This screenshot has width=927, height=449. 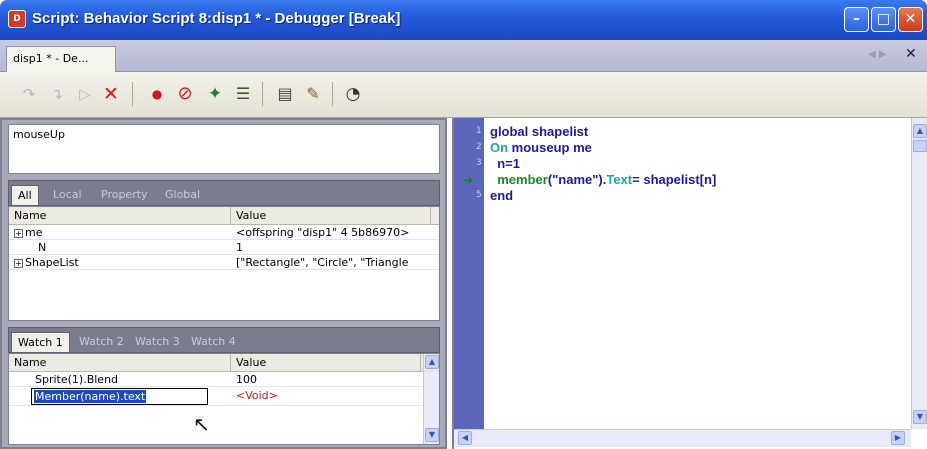 What do you see at coordinates (40, 342) in the screenshot?
I see `tab-watch-1: Watch 1` at bounding box center [40, 342].